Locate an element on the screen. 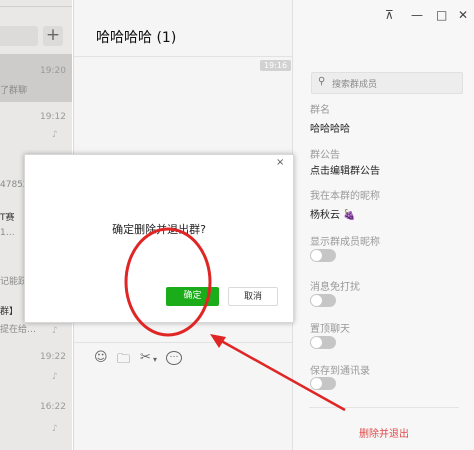 The image size is (474, 450). message-timestamp: 19:16 is located at coordinates (276, 65).